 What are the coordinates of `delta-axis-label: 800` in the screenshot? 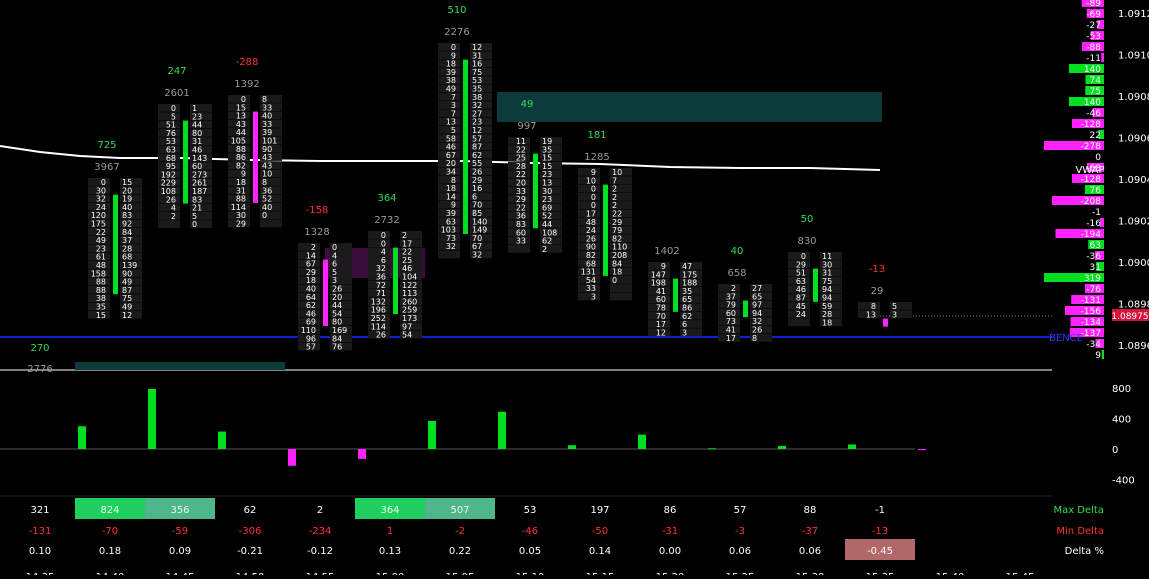 It's located at (1121, 389).